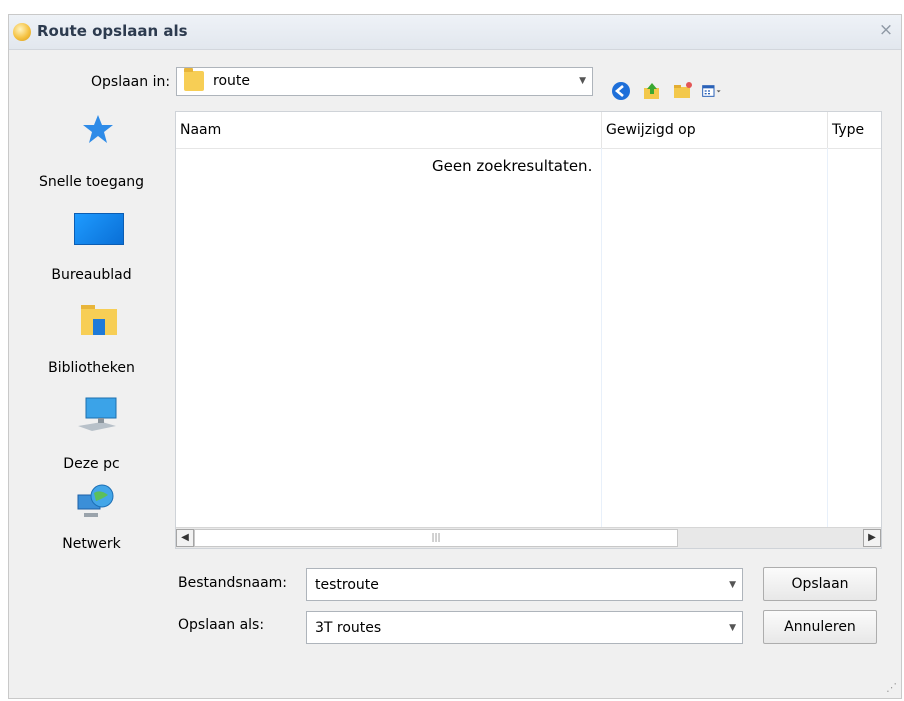  Describe the element at coordinates (91, 182) in the screenshot. I see `place-label: Snelle toegang` at that location.